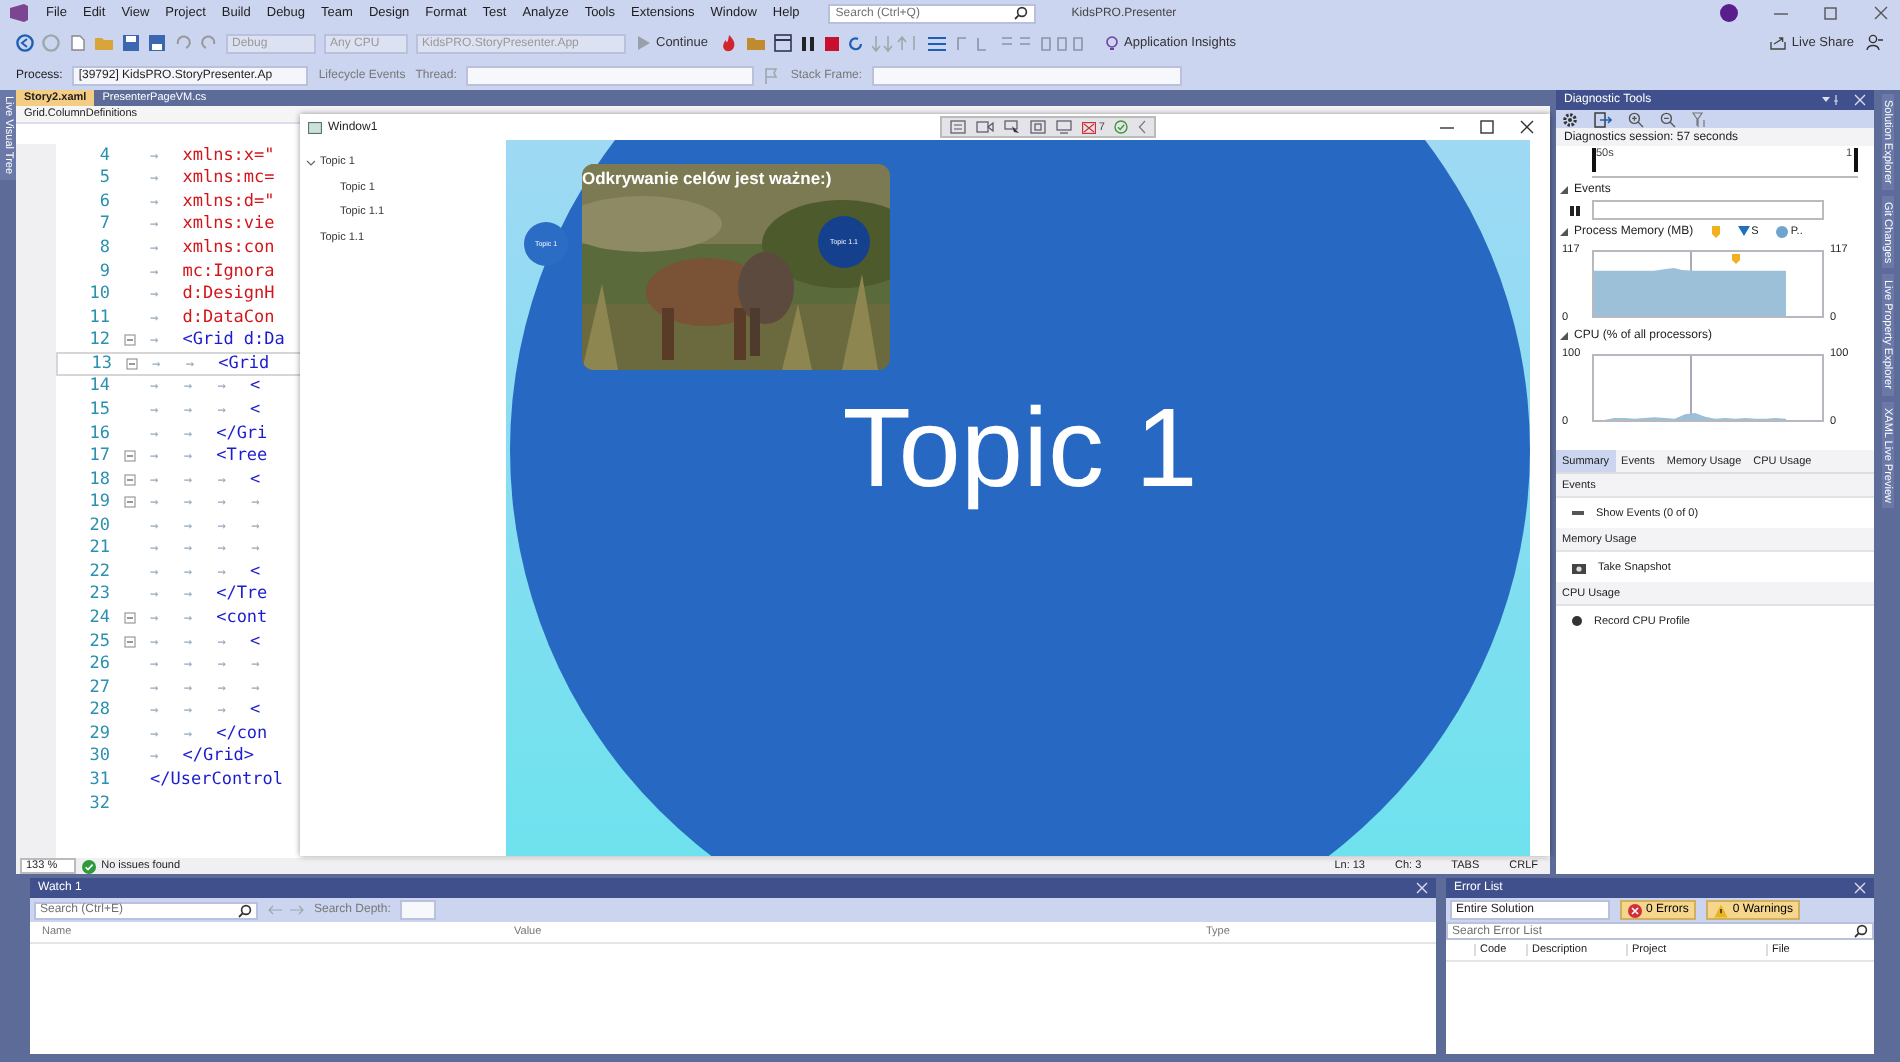 The image size is (1900, 1062). Describe the element at coordinates (707, 178) in the screenshot. I see `card-title: Odkrywanie celów jest ważne:)` at that location.